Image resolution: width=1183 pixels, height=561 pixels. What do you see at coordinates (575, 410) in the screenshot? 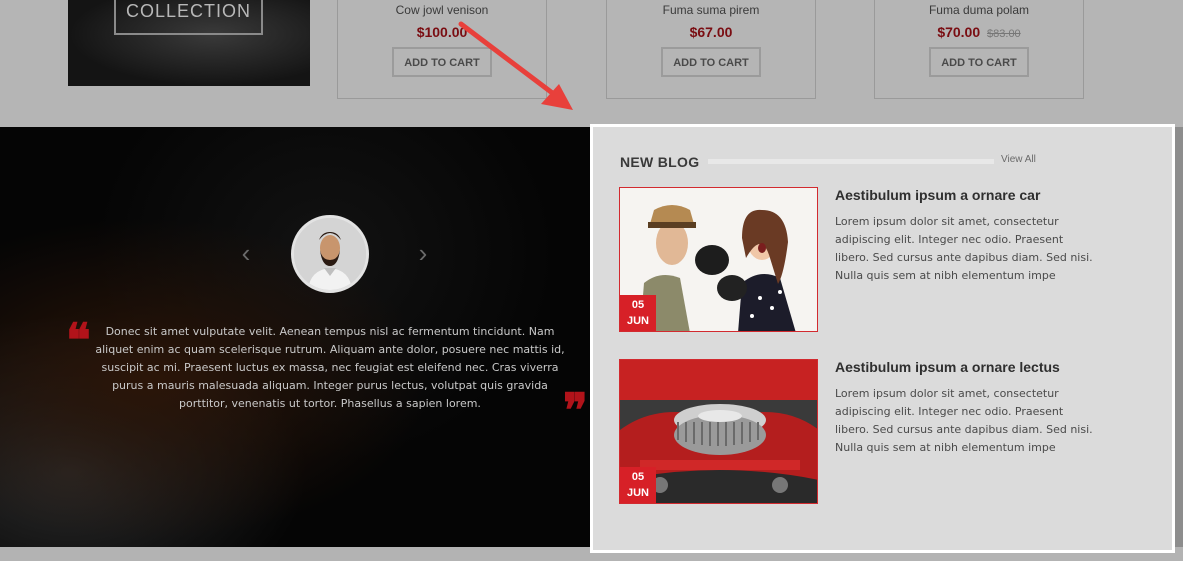
I see `close-quote-icon: ❞` at bounding box center [575, 410].